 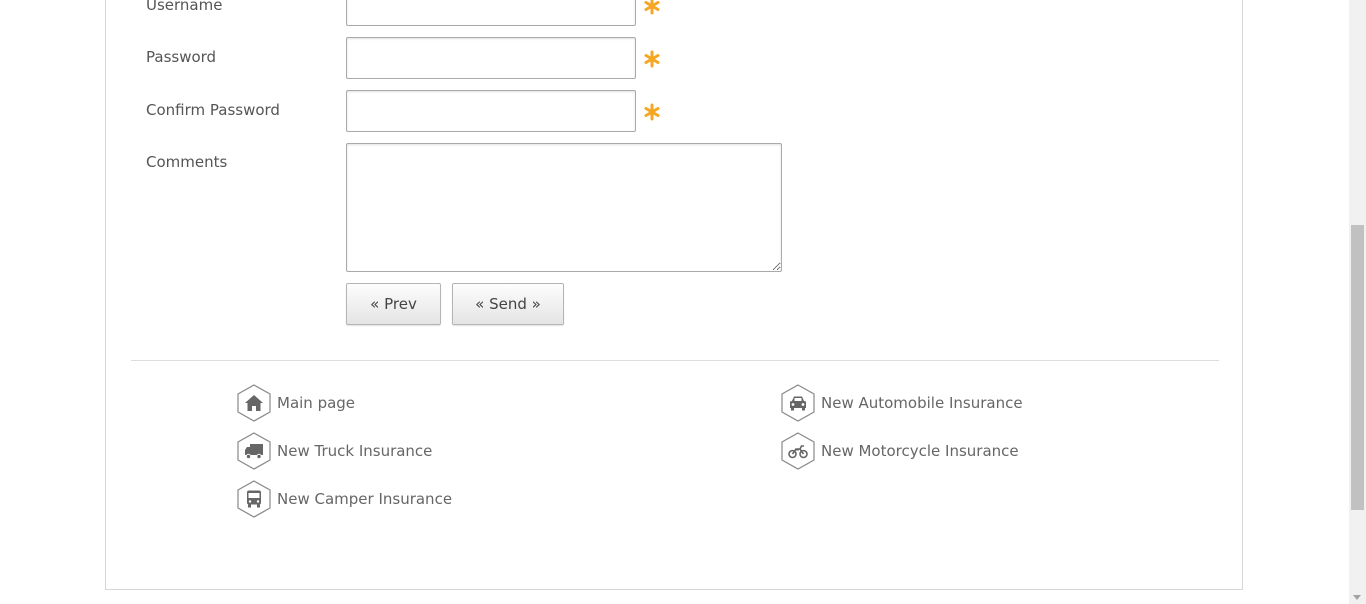 What do you see at coordinates (213, 110) in the screenshot?
I see `confirm-password-label: Confirm Password` at bounding box center [213, 110].